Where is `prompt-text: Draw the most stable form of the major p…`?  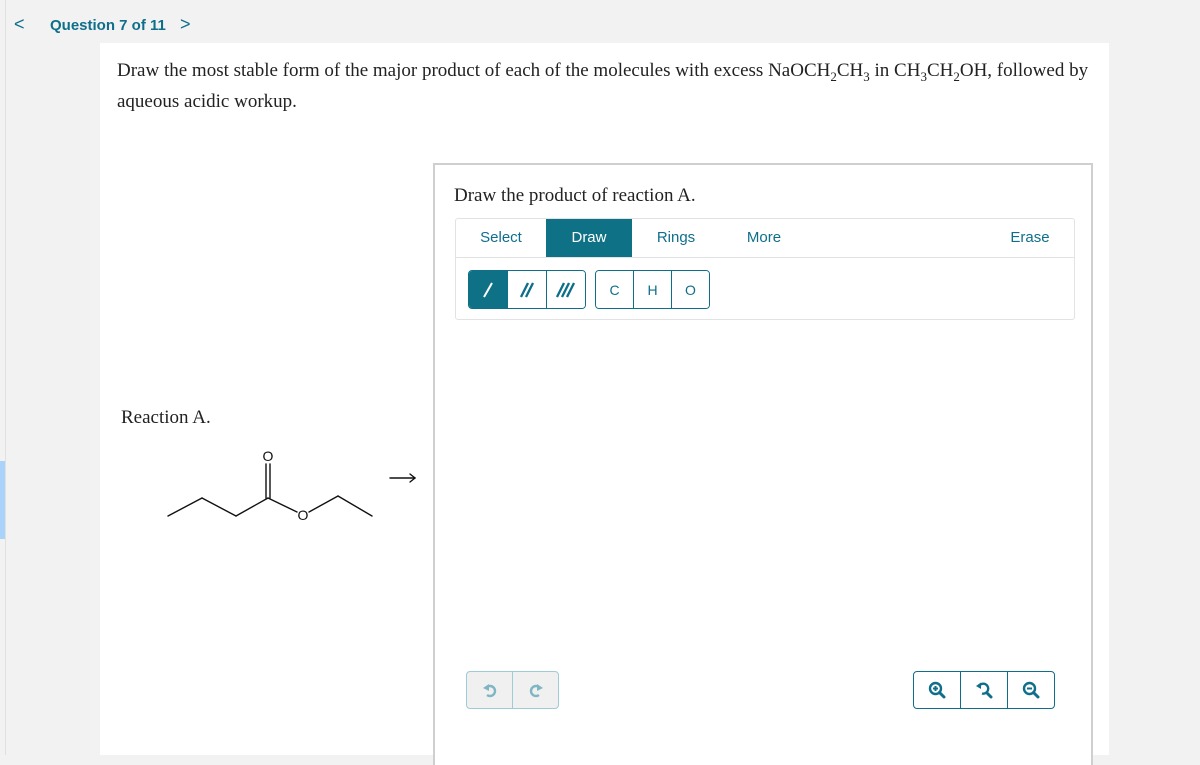
prompt-text: Draw the most stable form of the major p… is located at coordinates (474, 70).